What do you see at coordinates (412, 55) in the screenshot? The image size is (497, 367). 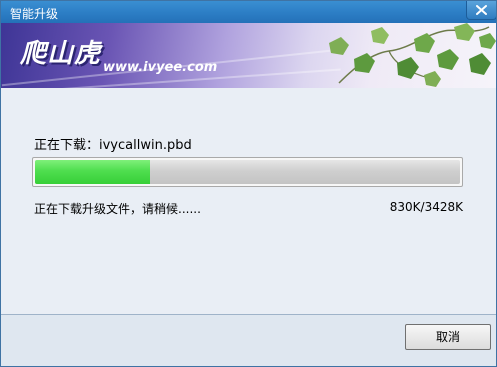 I see `ivy-vine-decoration` at bounding box center [412, 55].